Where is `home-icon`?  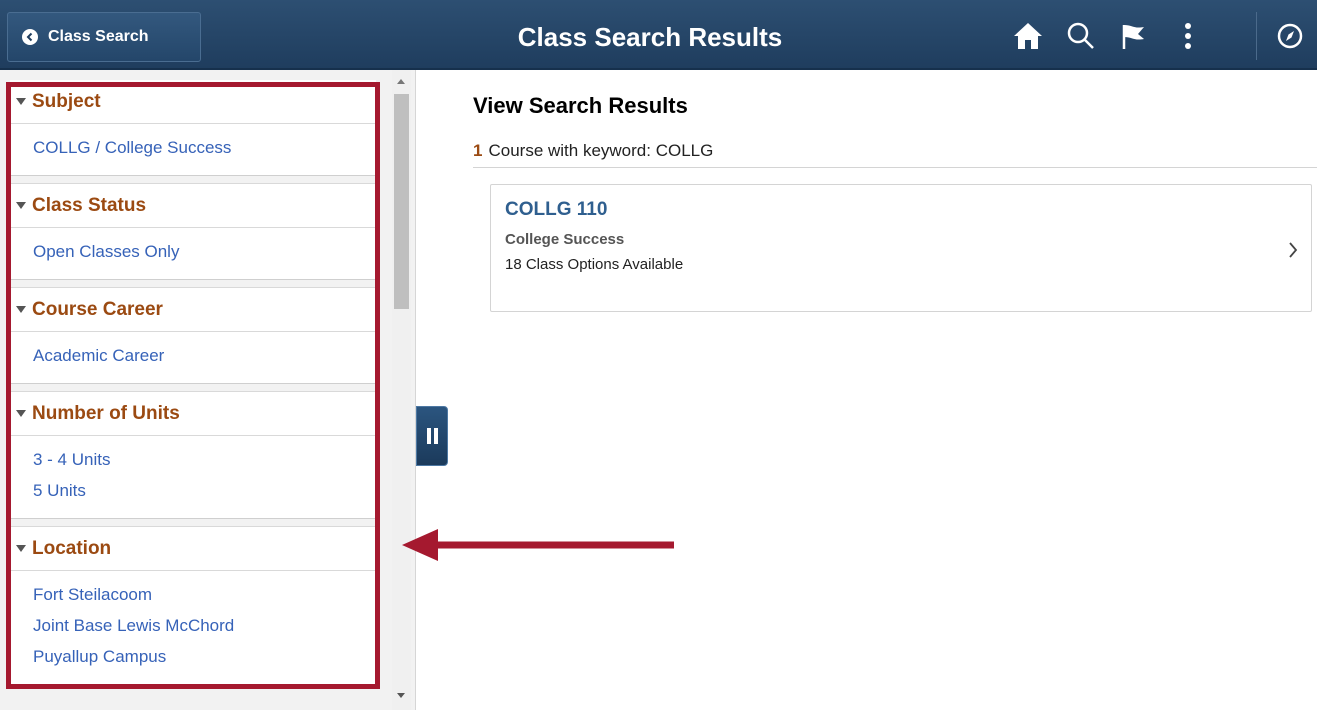
home-icon is located at coordinates (1028, 36).